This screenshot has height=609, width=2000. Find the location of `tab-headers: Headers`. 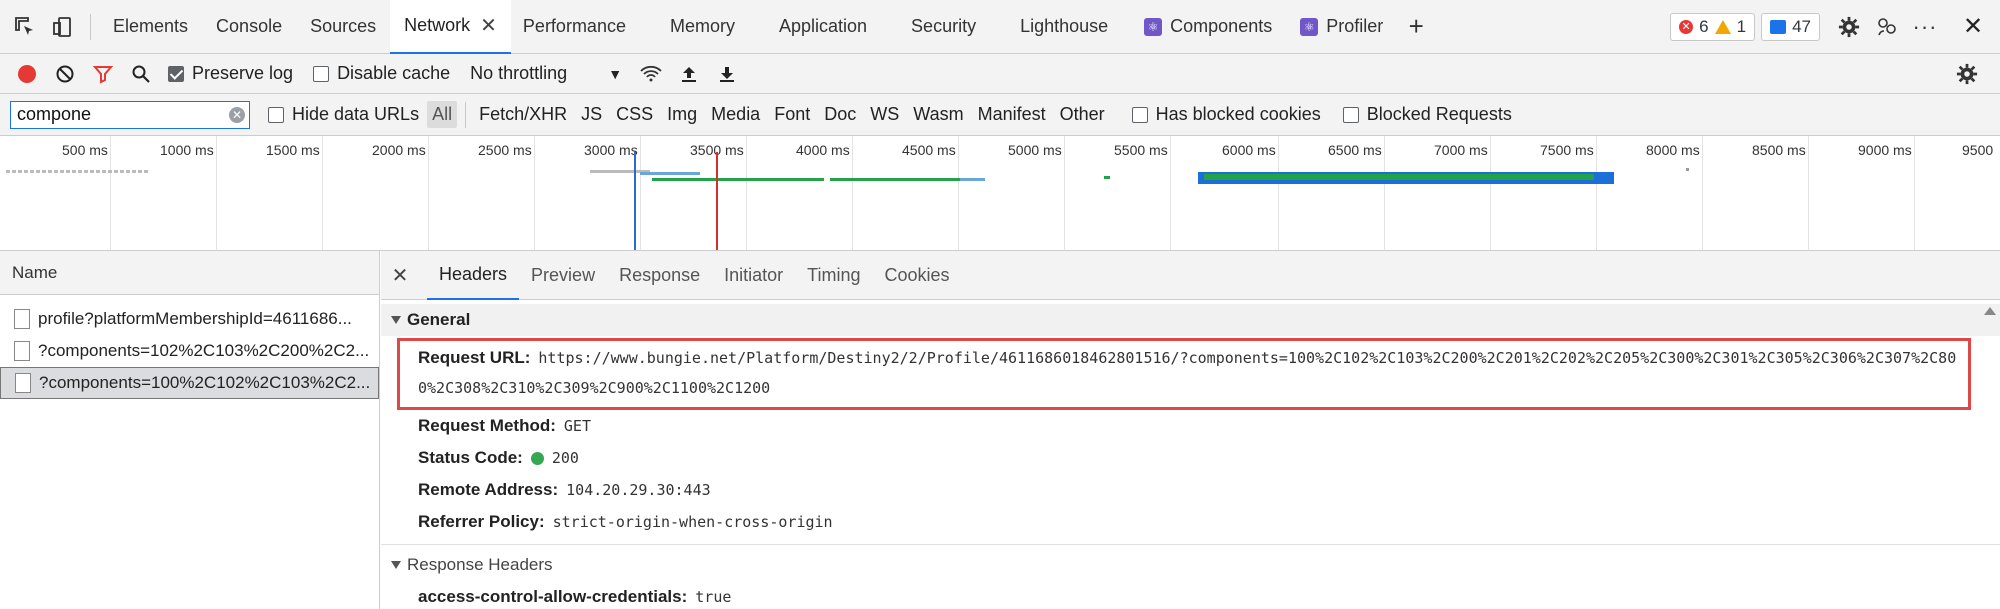

tab-headers: Headers is located at coordinates (473, 275).